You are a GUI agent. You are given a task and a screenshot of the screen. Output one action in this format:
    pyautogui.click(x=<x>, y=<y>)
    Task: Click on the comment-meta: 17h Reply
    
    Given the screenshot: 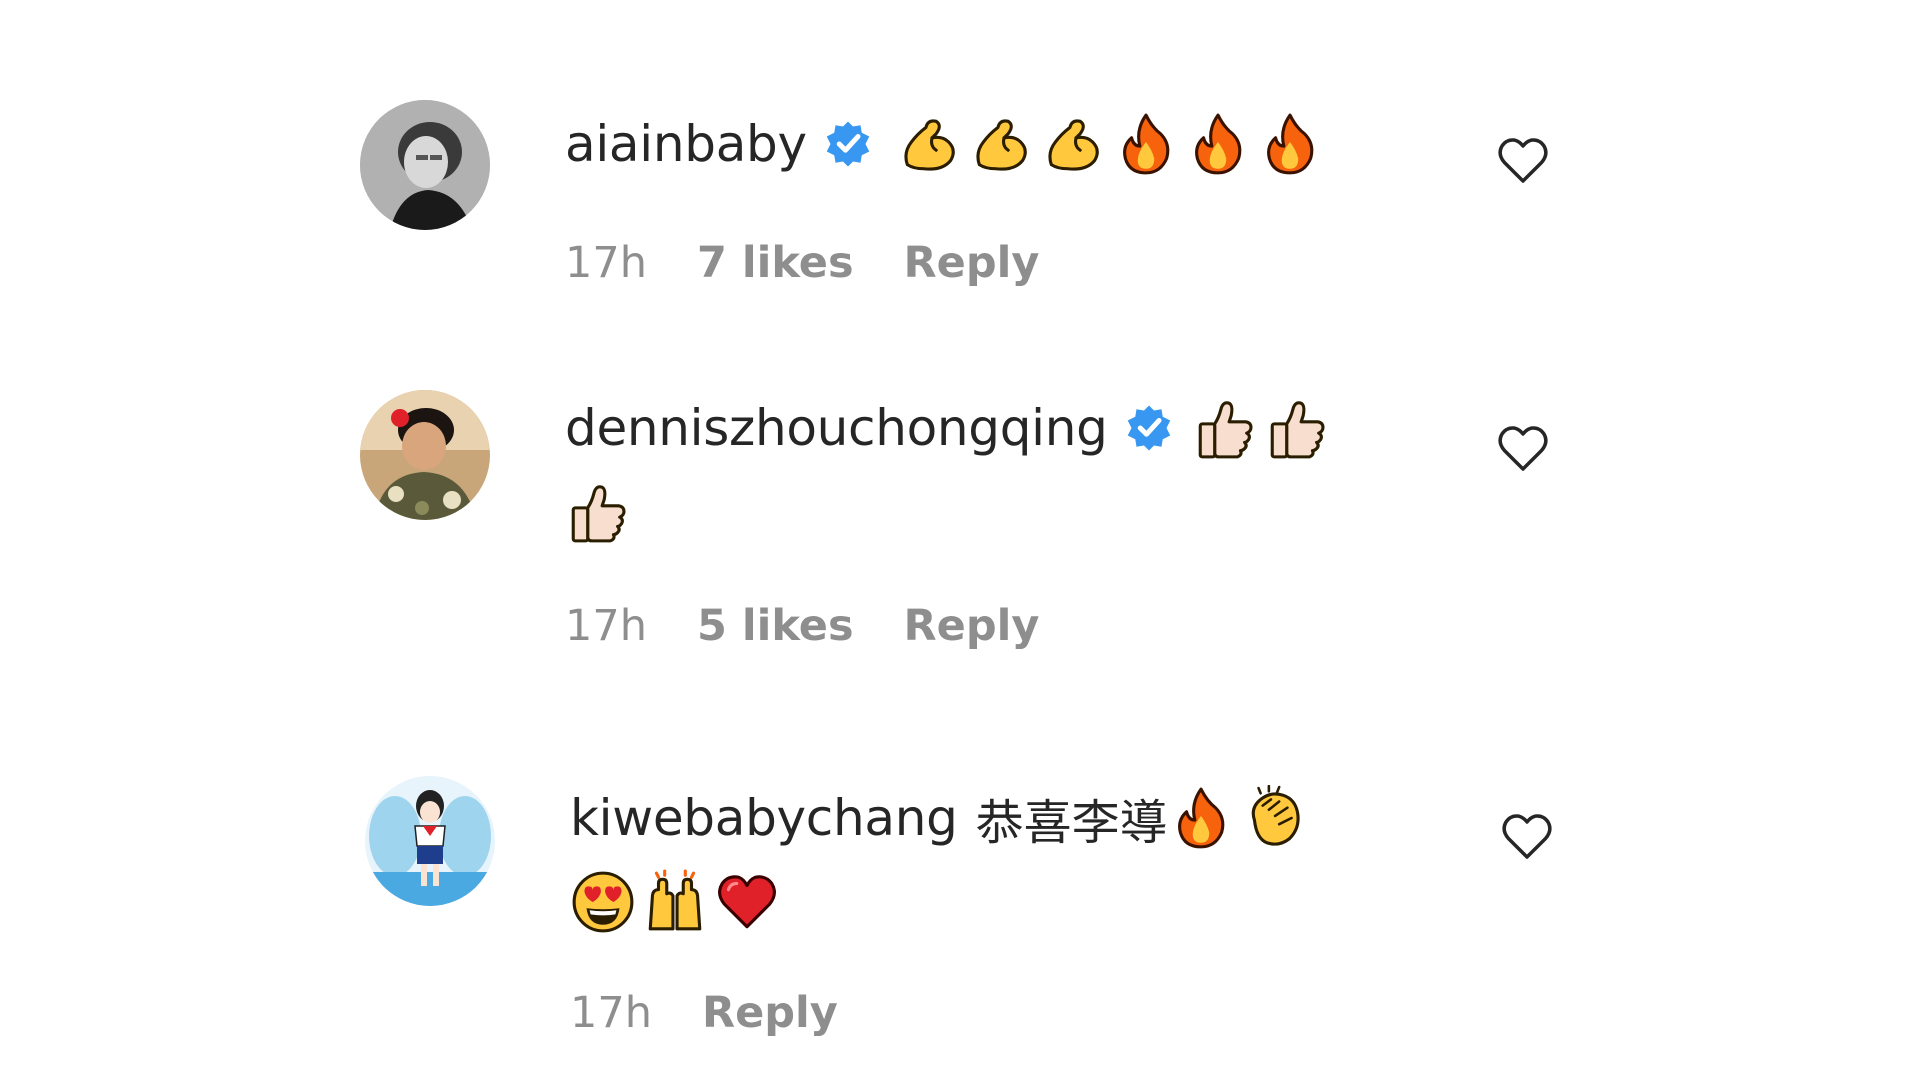 What is the action you would take?
    pyautogui.click(x=704, y=1013)
    